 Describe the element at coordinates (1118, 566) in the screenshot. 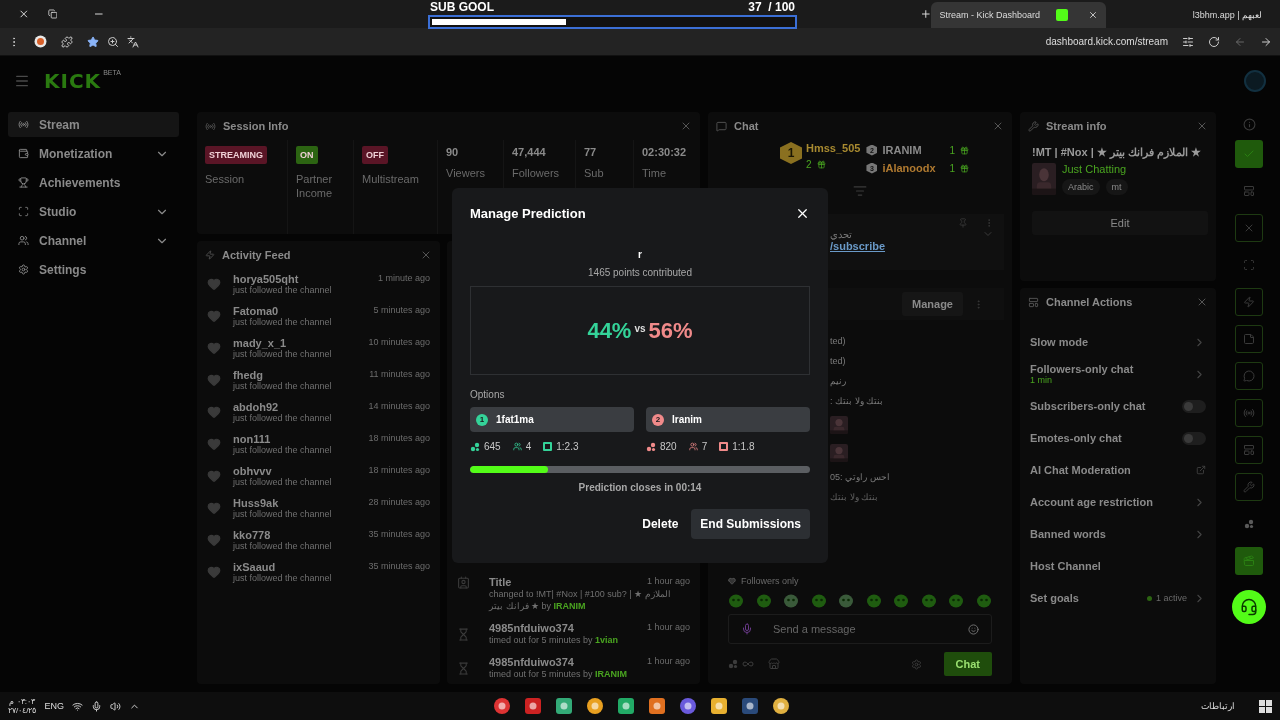

I see `channel-action: Host Channel` at that location.